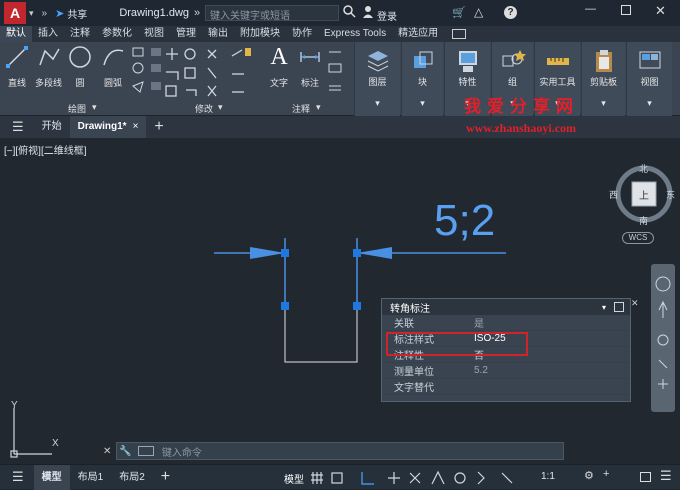  I want to click on command-input: 键入命令, so click(182, 451).